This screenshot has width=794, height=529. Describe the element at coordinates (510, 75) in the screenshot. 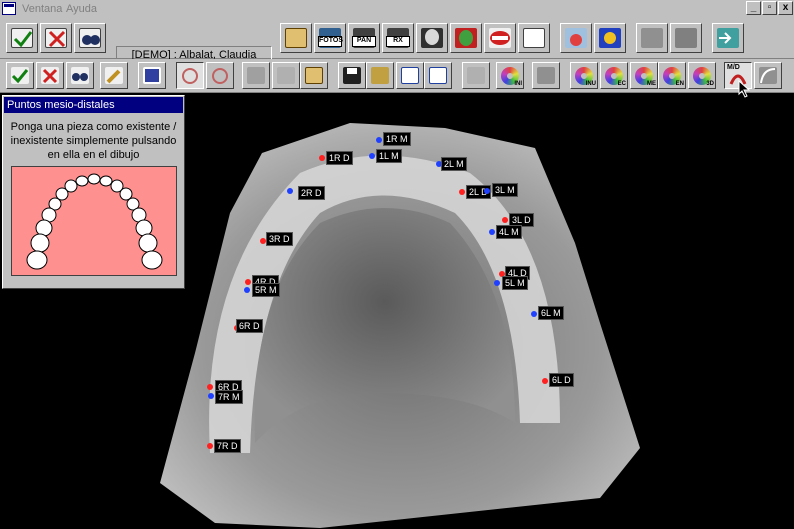

I see `ini-button: INI` at that location.